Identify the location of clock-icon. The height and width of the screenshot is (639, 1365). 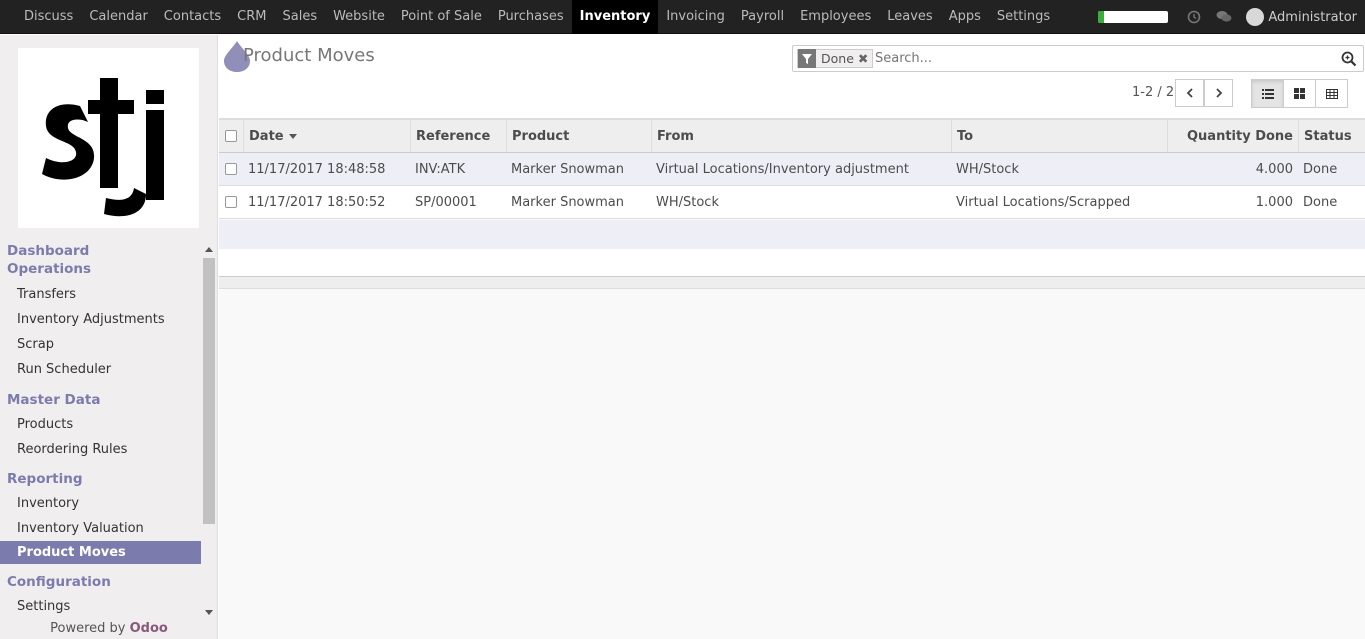
(1194, 17).